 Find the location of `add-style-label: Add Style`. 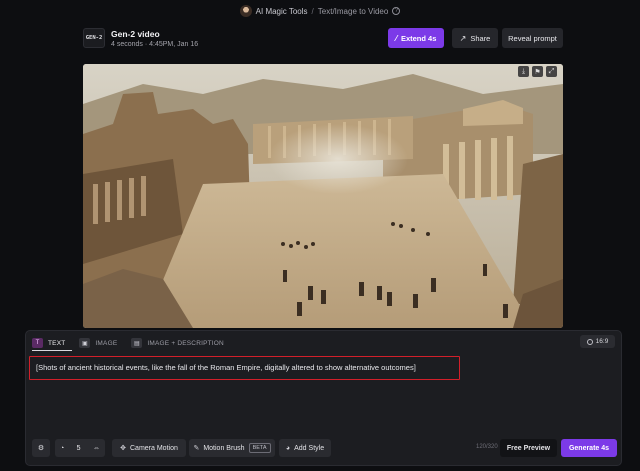

add-style-label: Add Style is located at coordinates (309, 448).